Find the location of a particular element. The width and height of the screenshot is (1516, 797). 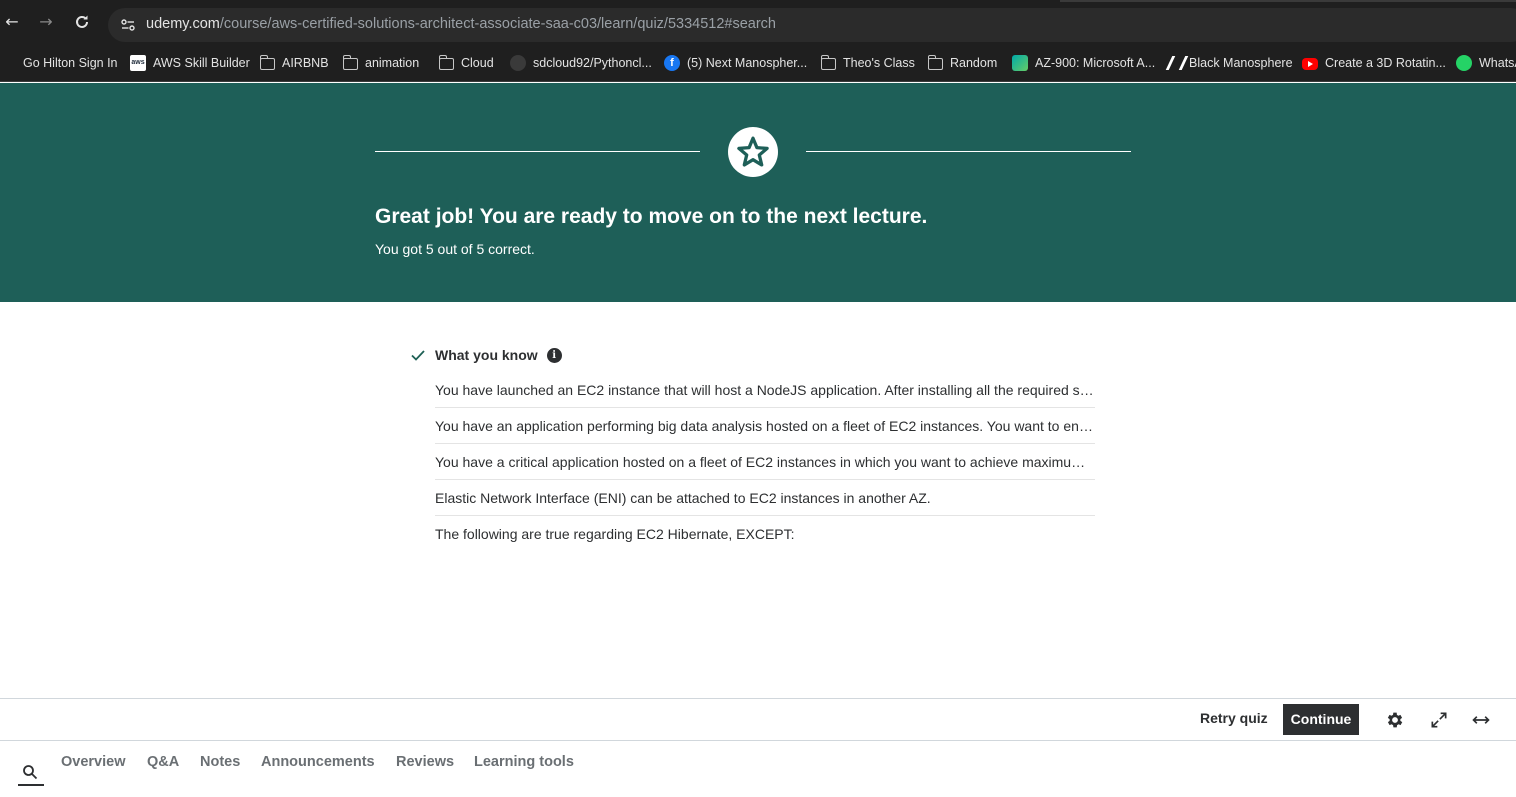

bookmark-label: Go Hilton Sign In is located at coordinates (70, 63).